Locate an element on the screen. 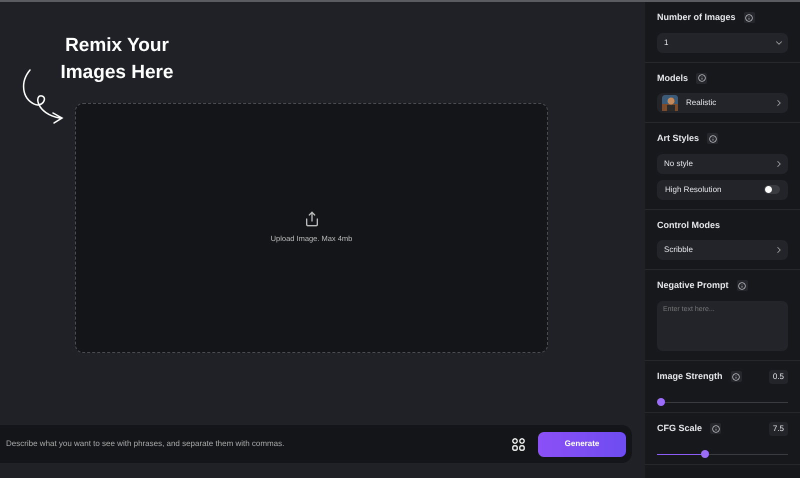 This screenshot has height=478, width=800. style-select: No style is located at coordinates (722, 164).